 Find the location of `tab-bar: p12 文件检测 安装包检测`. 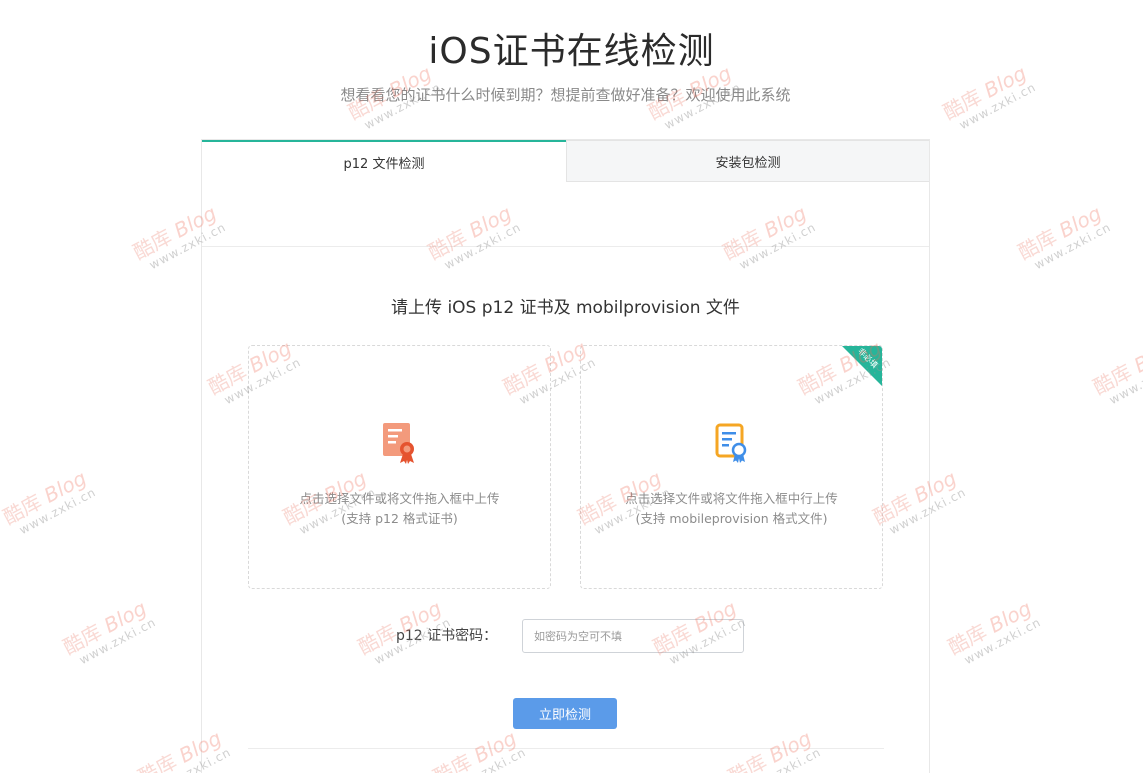

tab-bar: p12 文件检测 安装包检测 is located at coordinates (565, 161).